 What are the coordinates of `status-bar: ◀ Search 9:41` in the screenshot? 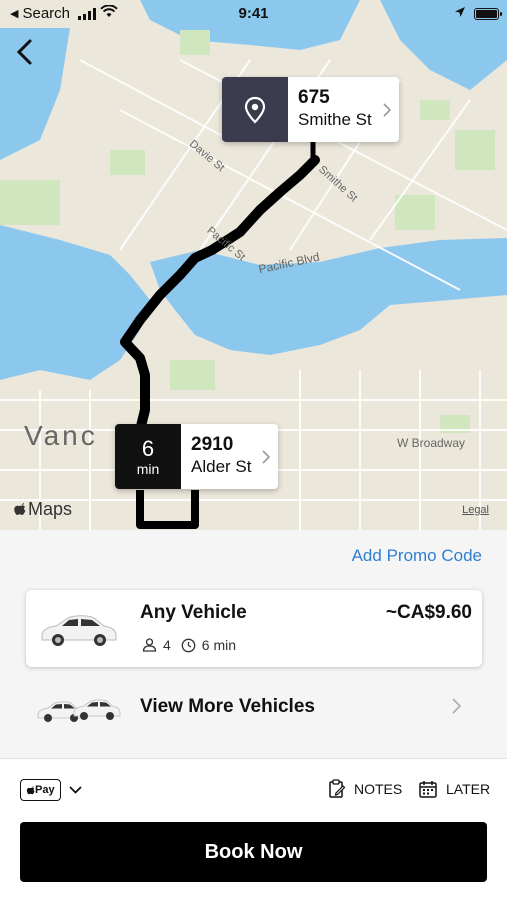 It's located at (253, 14).